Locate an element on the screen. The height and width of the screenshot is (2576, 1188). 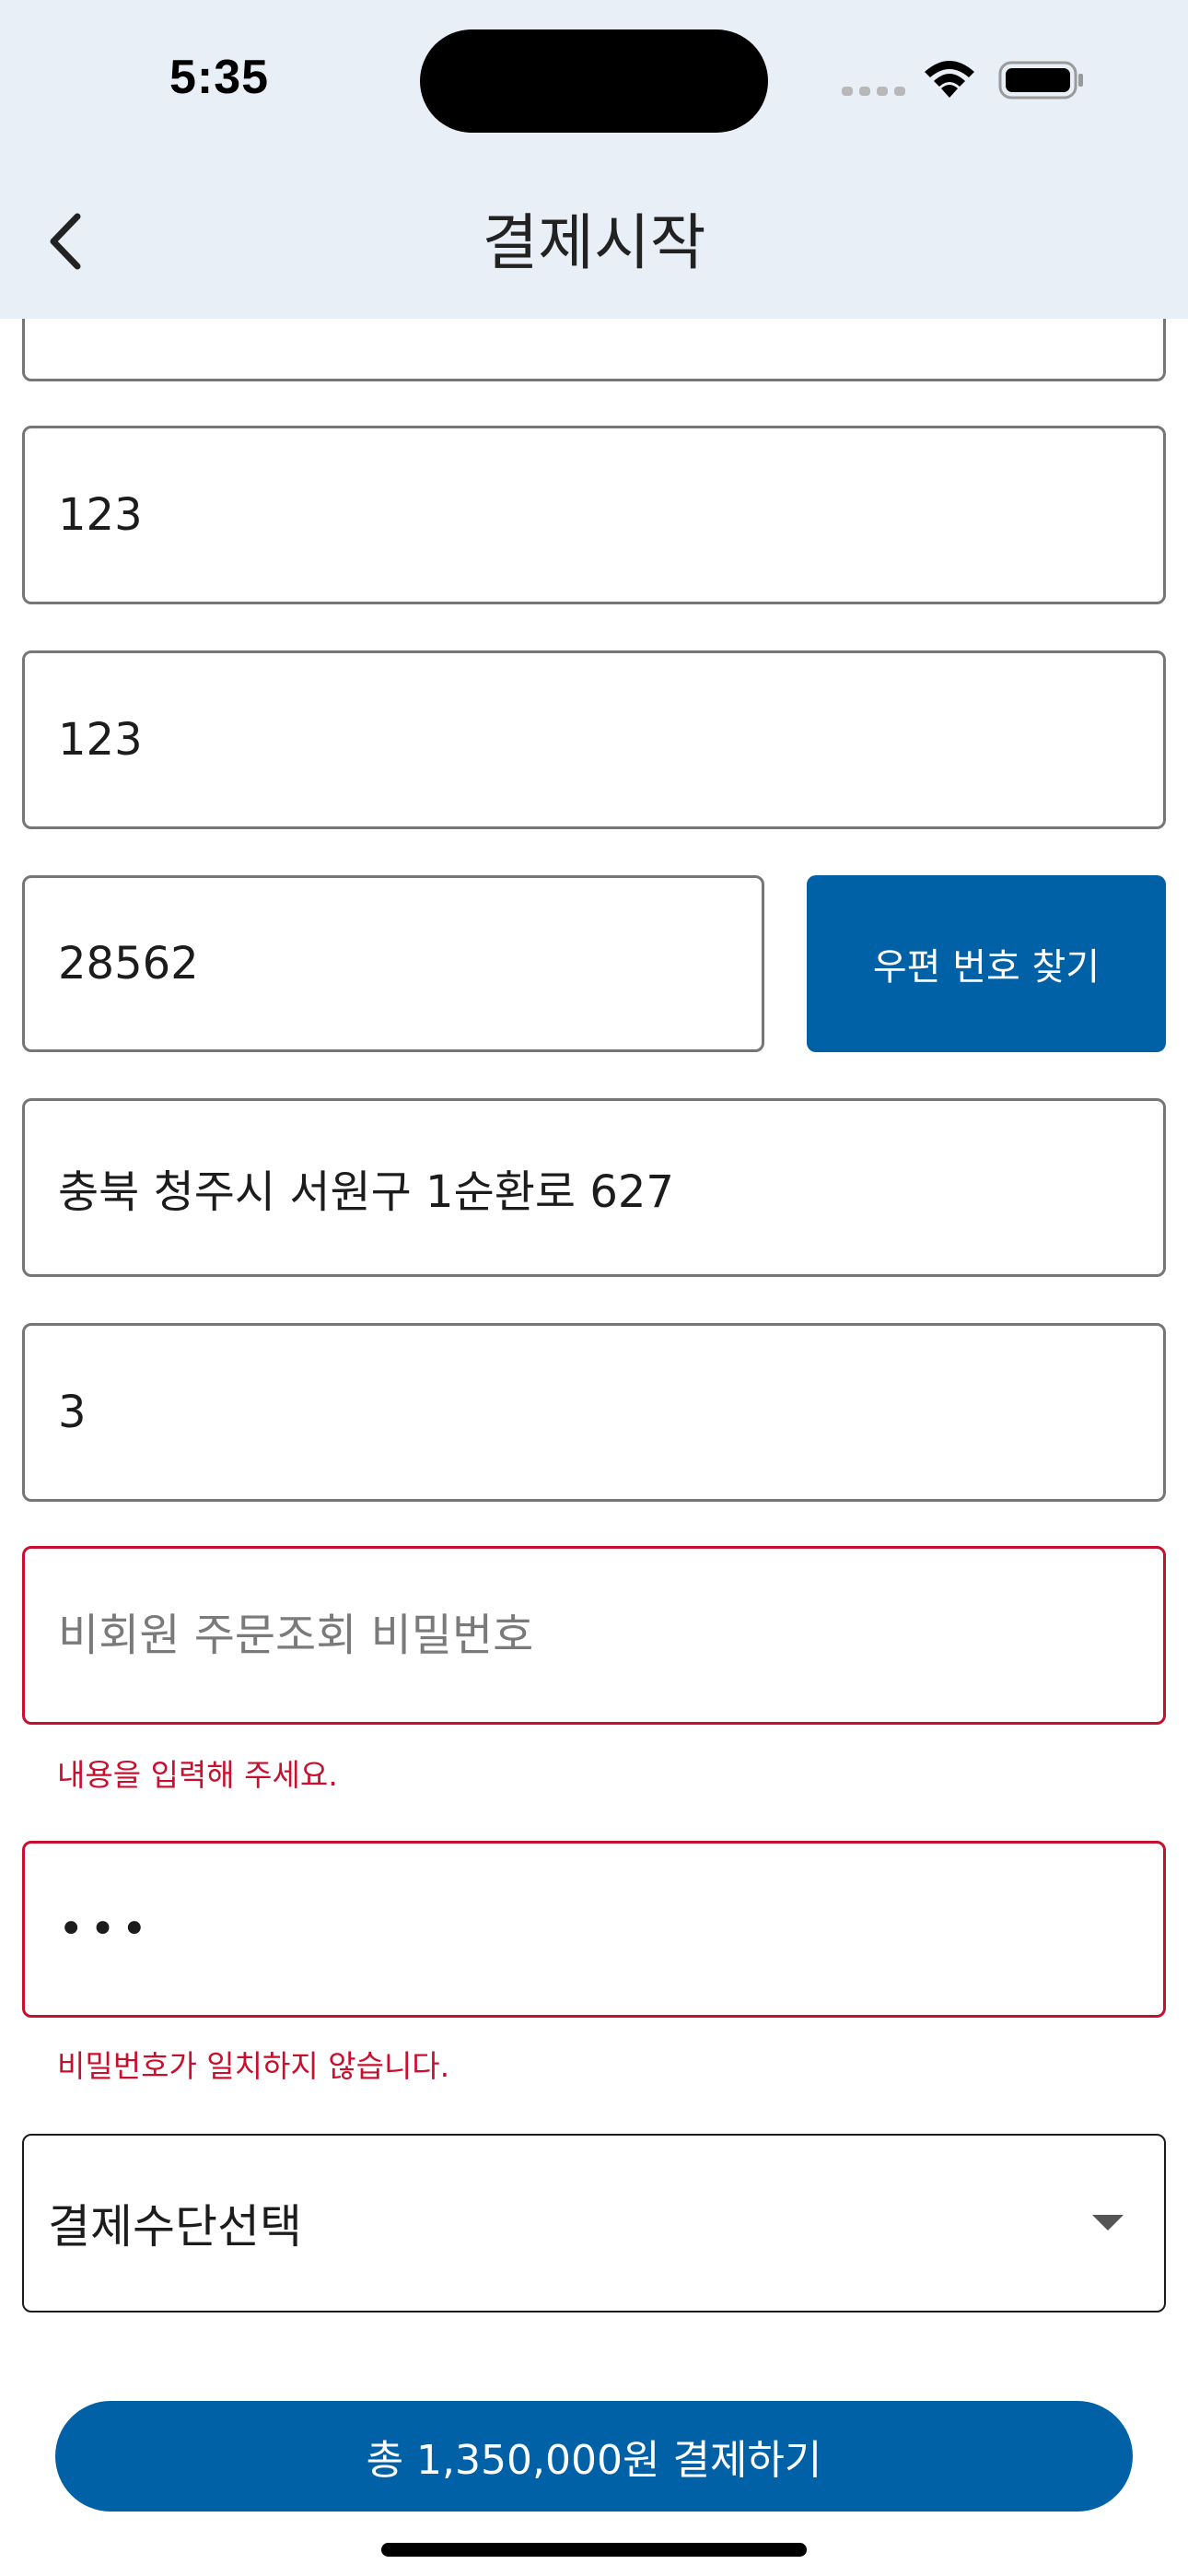
address-value: 충북 청주시 서원구 1순환로 627 is located at coordinates (366, 1192).